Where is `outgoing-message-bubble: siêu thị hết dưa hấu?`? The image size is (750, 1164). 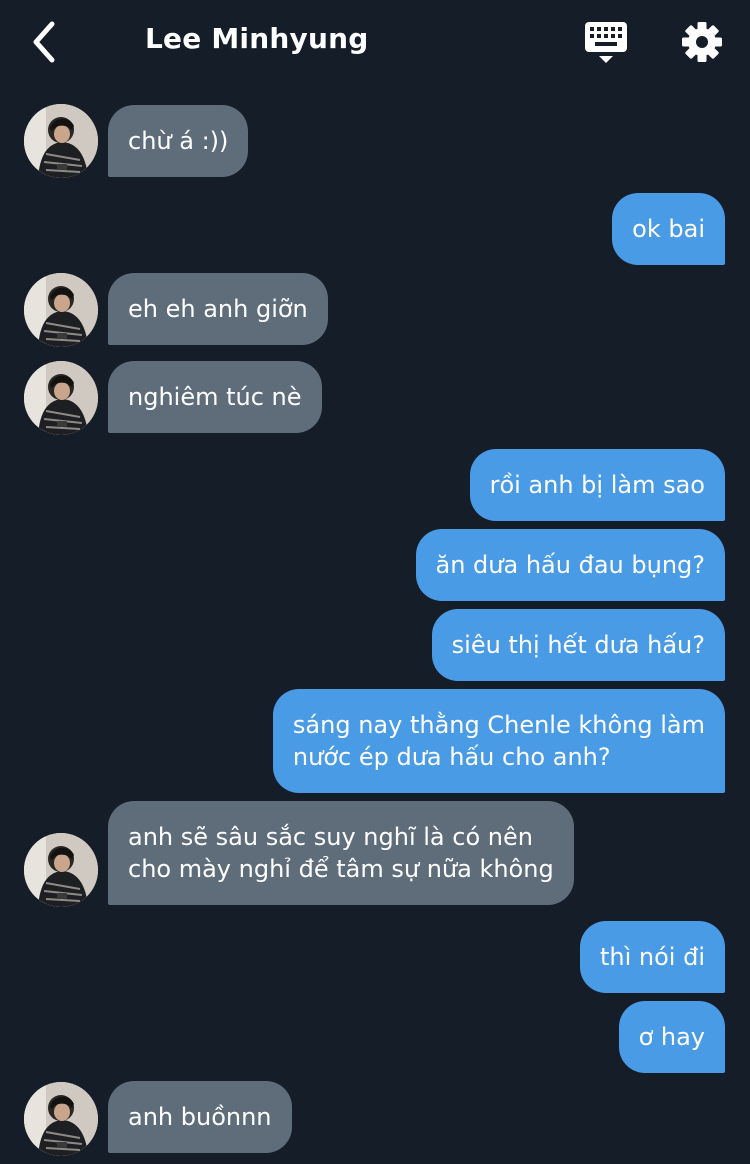 outgoing-message-bubble: siêu thị hết dưa hấu? is located at coordinates (578, 645).